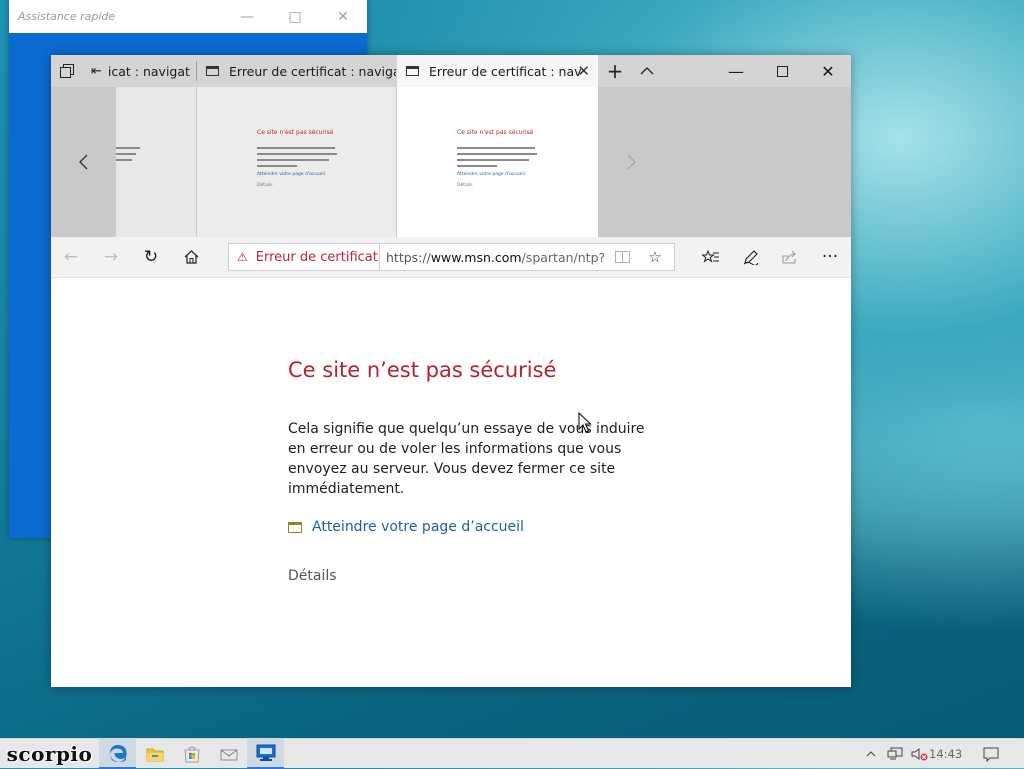 This screenshot has height=769, width=1024. Describe the element at coordinates (67, 16) in the screenshot. I see `quick-assist-title: Assistance rapide` at that location.